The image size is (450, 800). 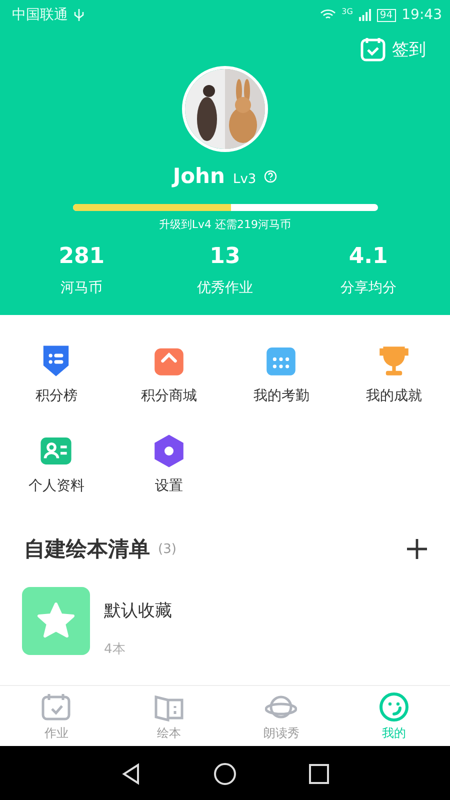 I want to click on stat-value: 281, so click(x=81, y=256).